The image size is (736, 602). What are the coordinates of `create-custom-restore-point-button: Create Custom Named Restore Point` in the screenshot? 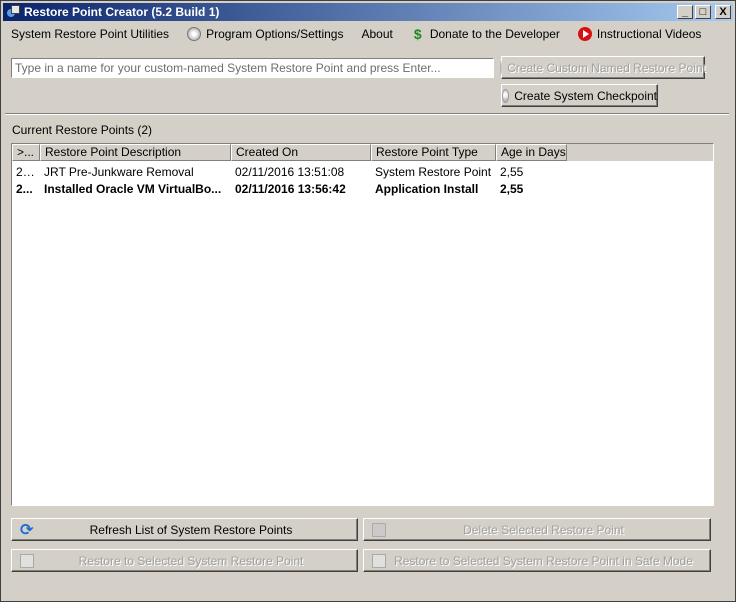 It's located at (603, 67).